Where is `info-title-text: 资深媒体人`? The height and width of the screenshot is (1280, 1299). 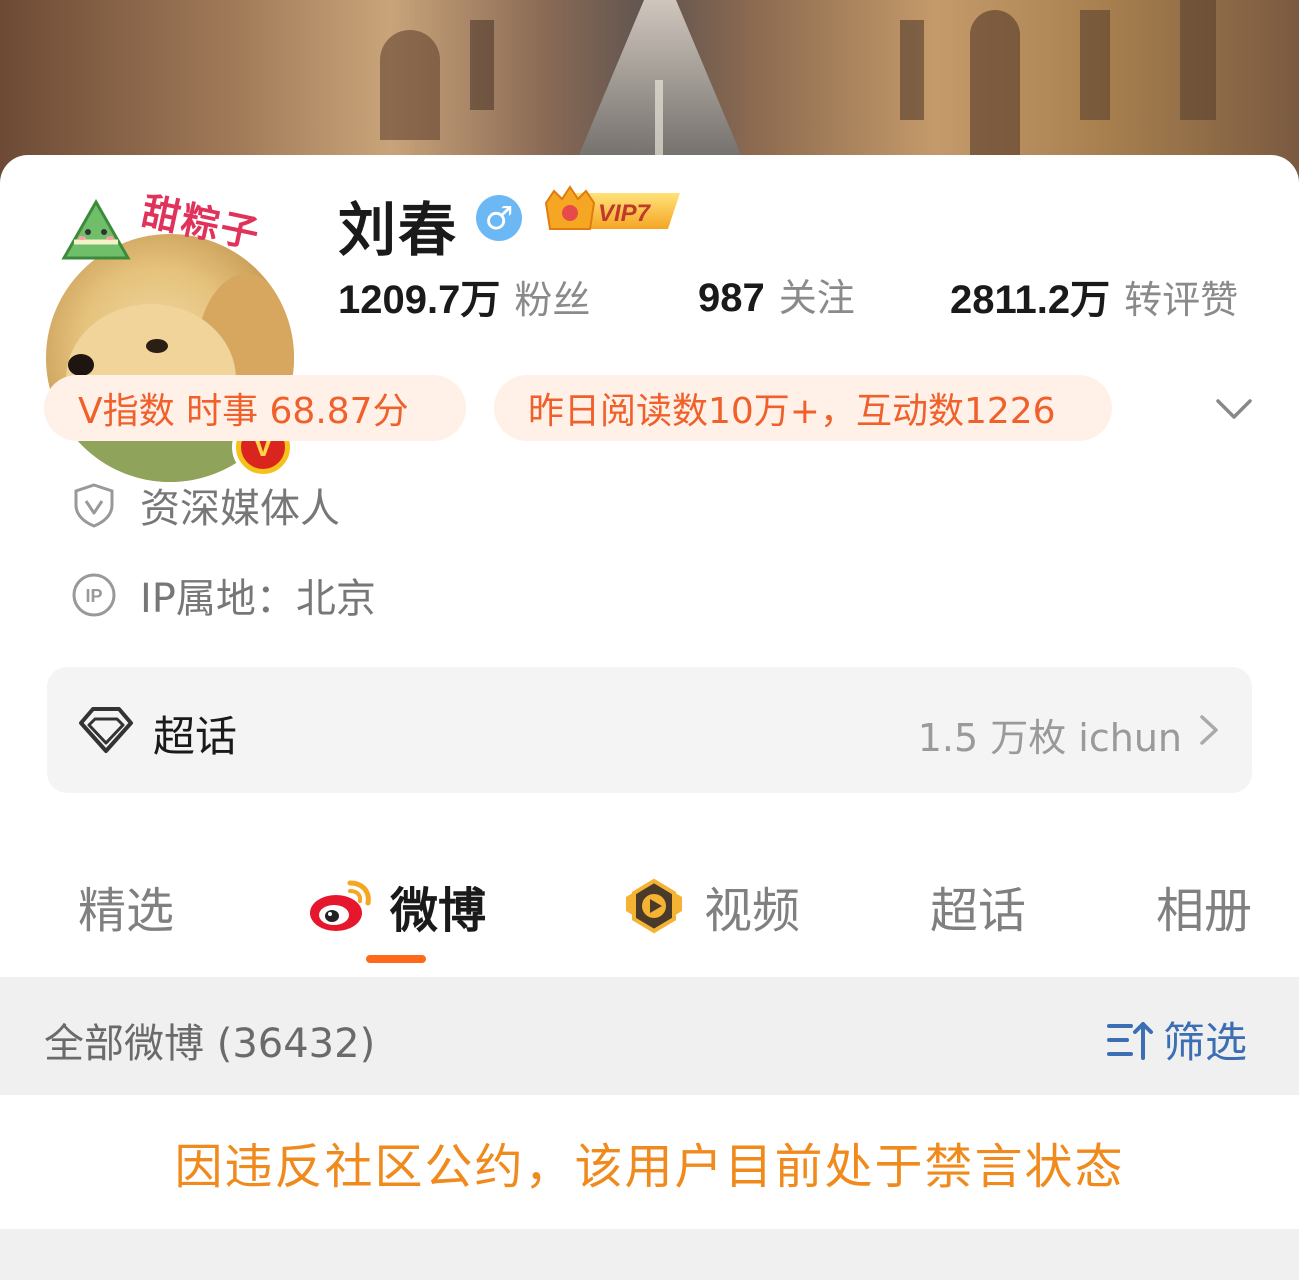 info-title-text: 资深媒体人 is located at coordinates (240, 509).